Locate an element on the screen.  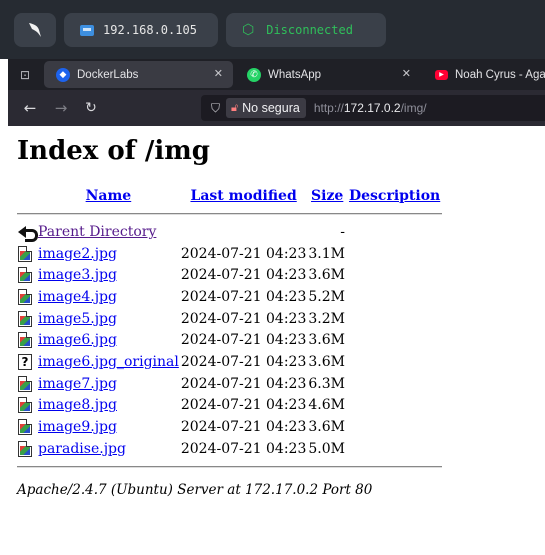
url-path: /img/ is located at coordinates (413, 108).